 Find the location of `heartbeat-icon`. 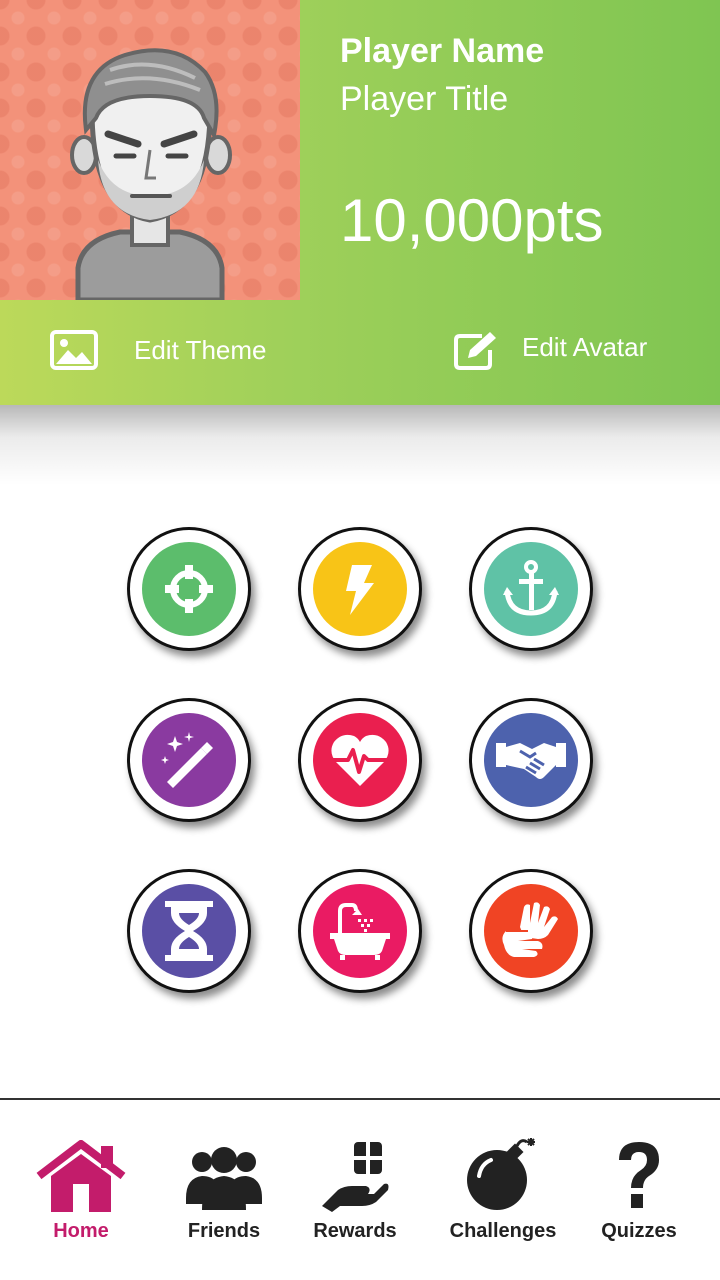

heartbeat-icon is located at coordinates (360, 760).